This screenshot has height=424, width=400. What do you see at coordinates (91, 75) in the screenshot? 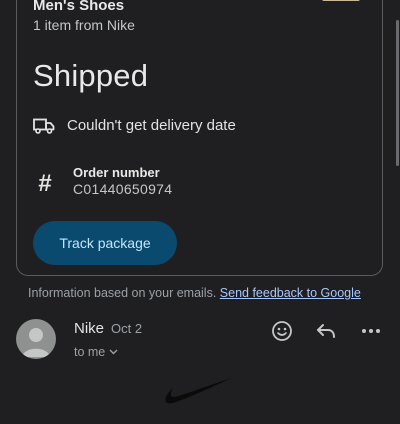
I see `shipment-status: Shipped` at bounding box center [91, 75].